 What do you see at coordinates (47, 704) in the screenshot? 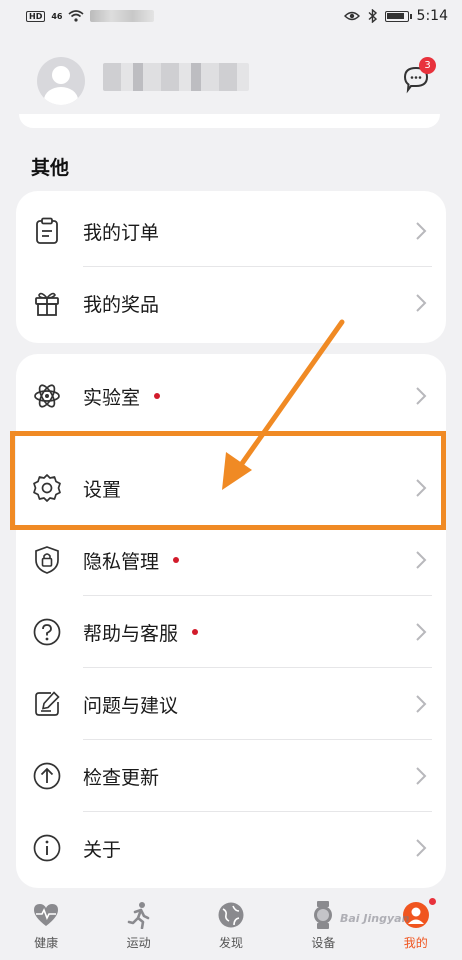
I see `feedback-icon` at bounding box center [47, 704].